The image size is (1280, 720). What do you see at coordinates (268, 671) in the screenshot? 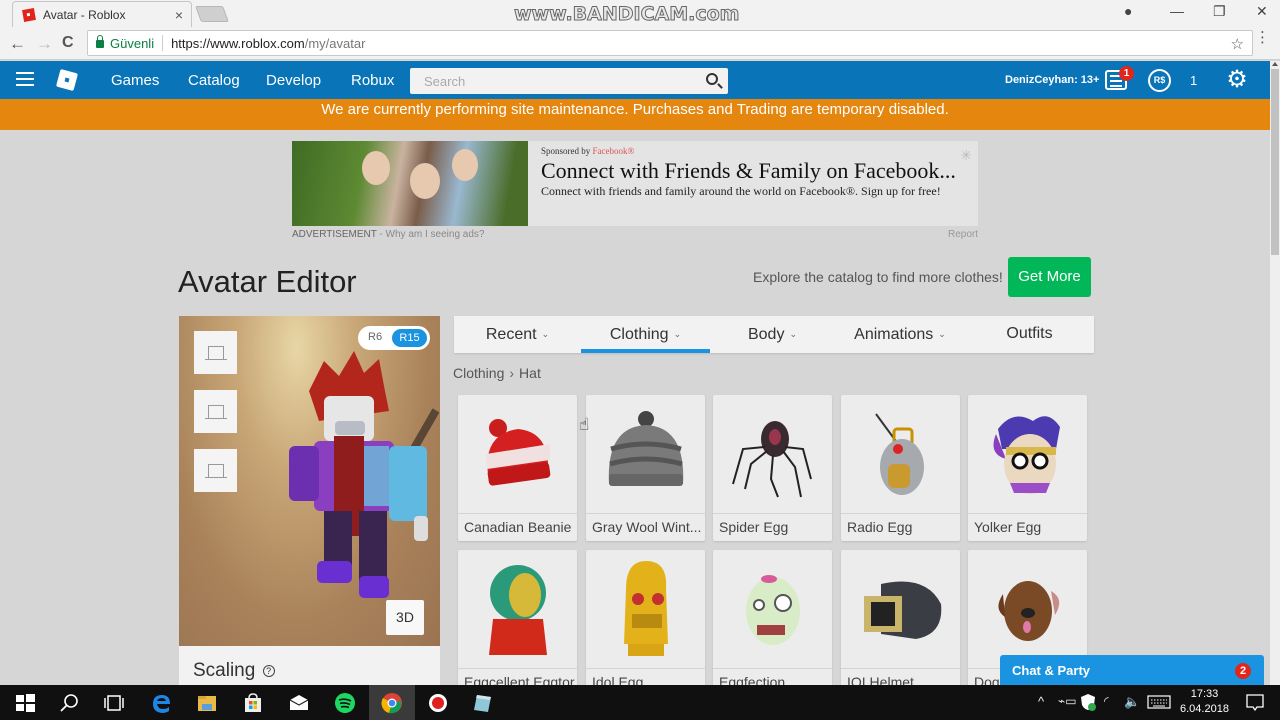
I see `help-icon: ?` at bounding box center [268, 671].